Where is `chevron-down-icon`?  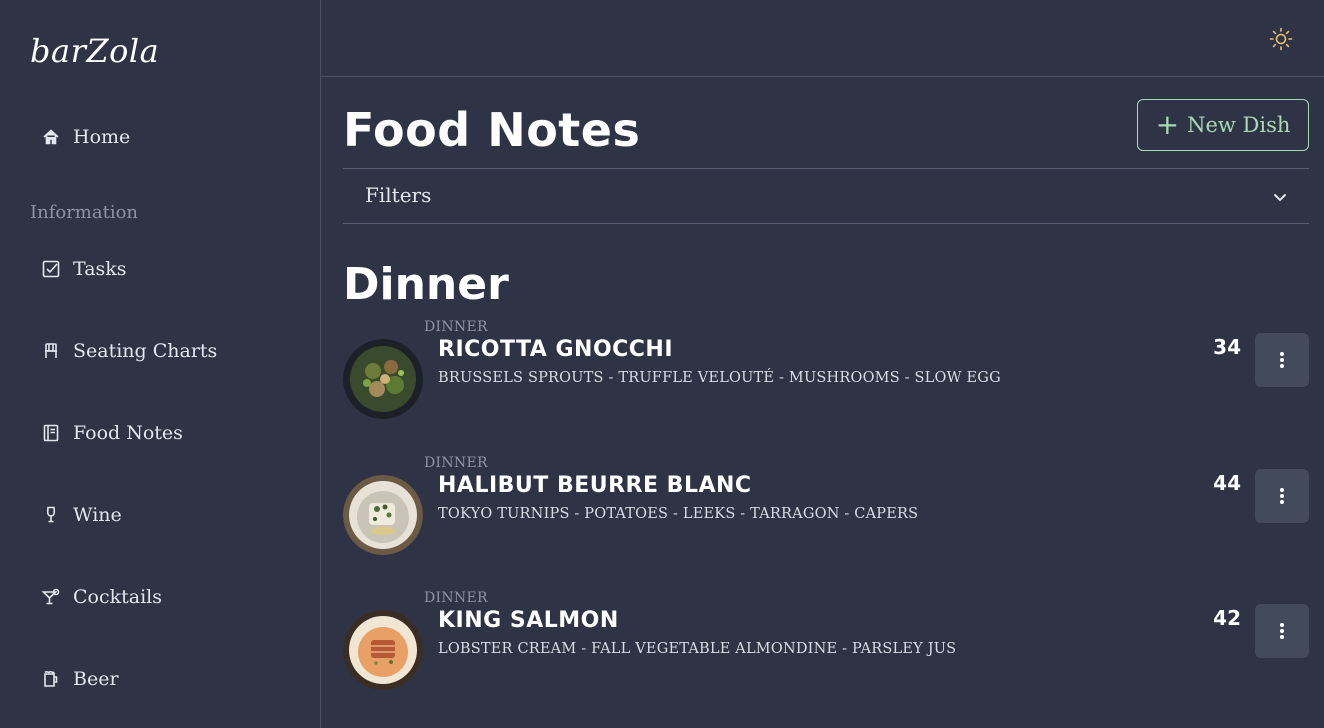
chevron-down-icon is located at coordinates (1280, 197).